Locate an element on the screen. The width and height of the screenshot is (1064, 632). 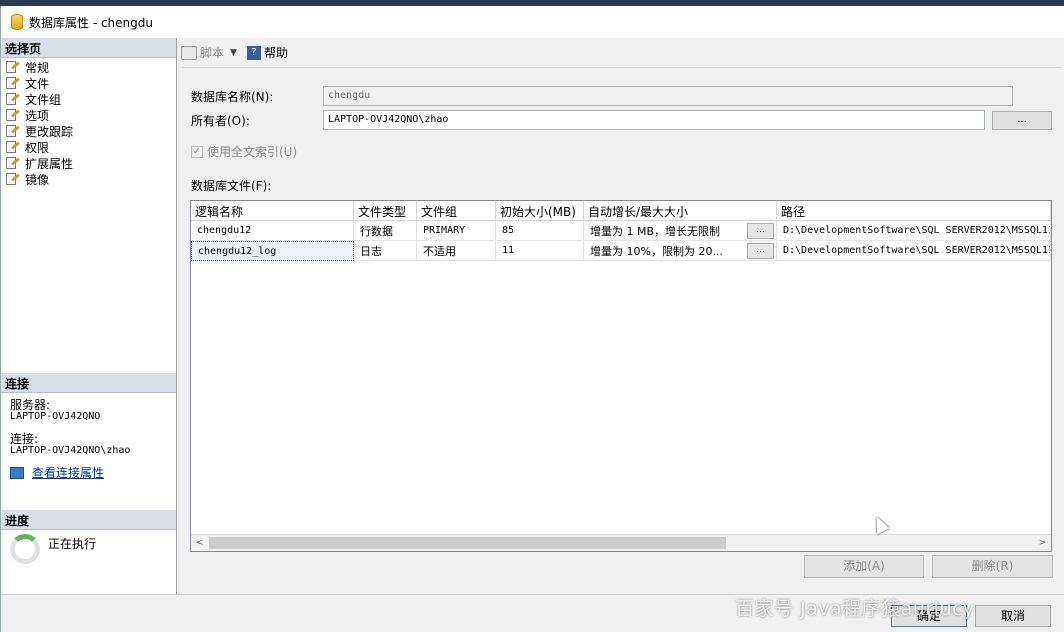
database-files-label: 数据库文件(F): is located at coordinates (231, 186).